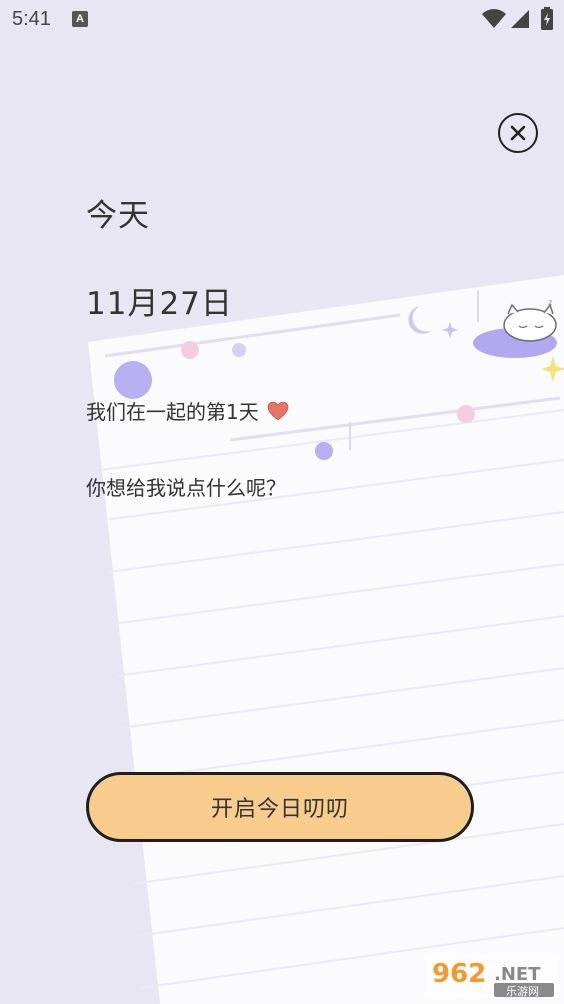 This screenshot has height=1004, width=564. Describe the element at coordinates (80, 19) in the screenshot. I see `notification-badge: A` at that location.